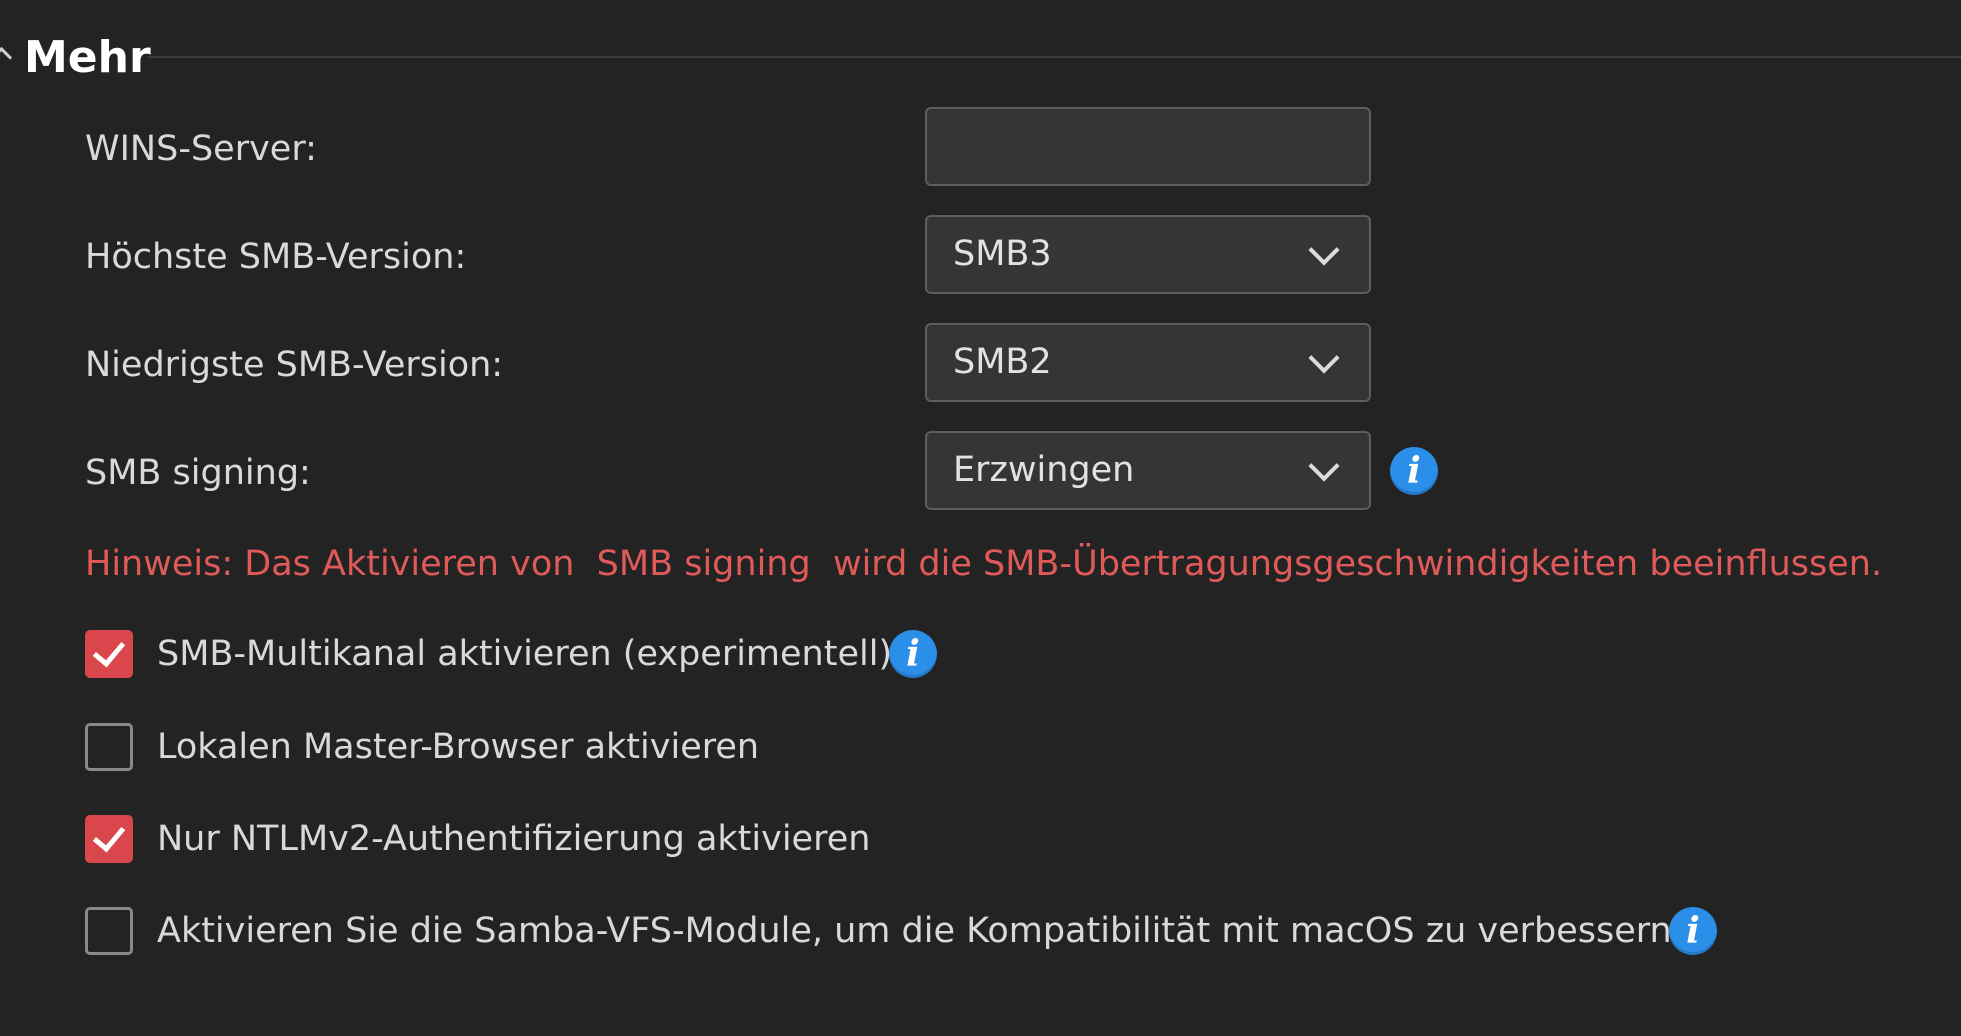 Image resolution: width=1961 pixels, height=1036 pixels. Describe the element at coordinates (1414, 471) in the screenshot. I see `smb-signing-info-icon: i` at that location.